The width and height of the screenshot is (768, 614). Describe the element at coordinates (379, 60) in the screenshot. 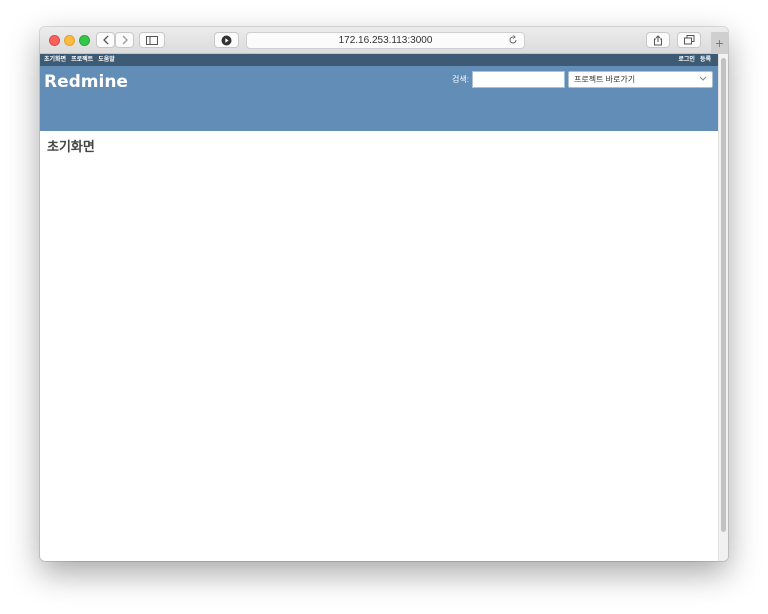

I see `top-menu: 초기화면 프로젝트 도움말 로그인 등록` at that location.